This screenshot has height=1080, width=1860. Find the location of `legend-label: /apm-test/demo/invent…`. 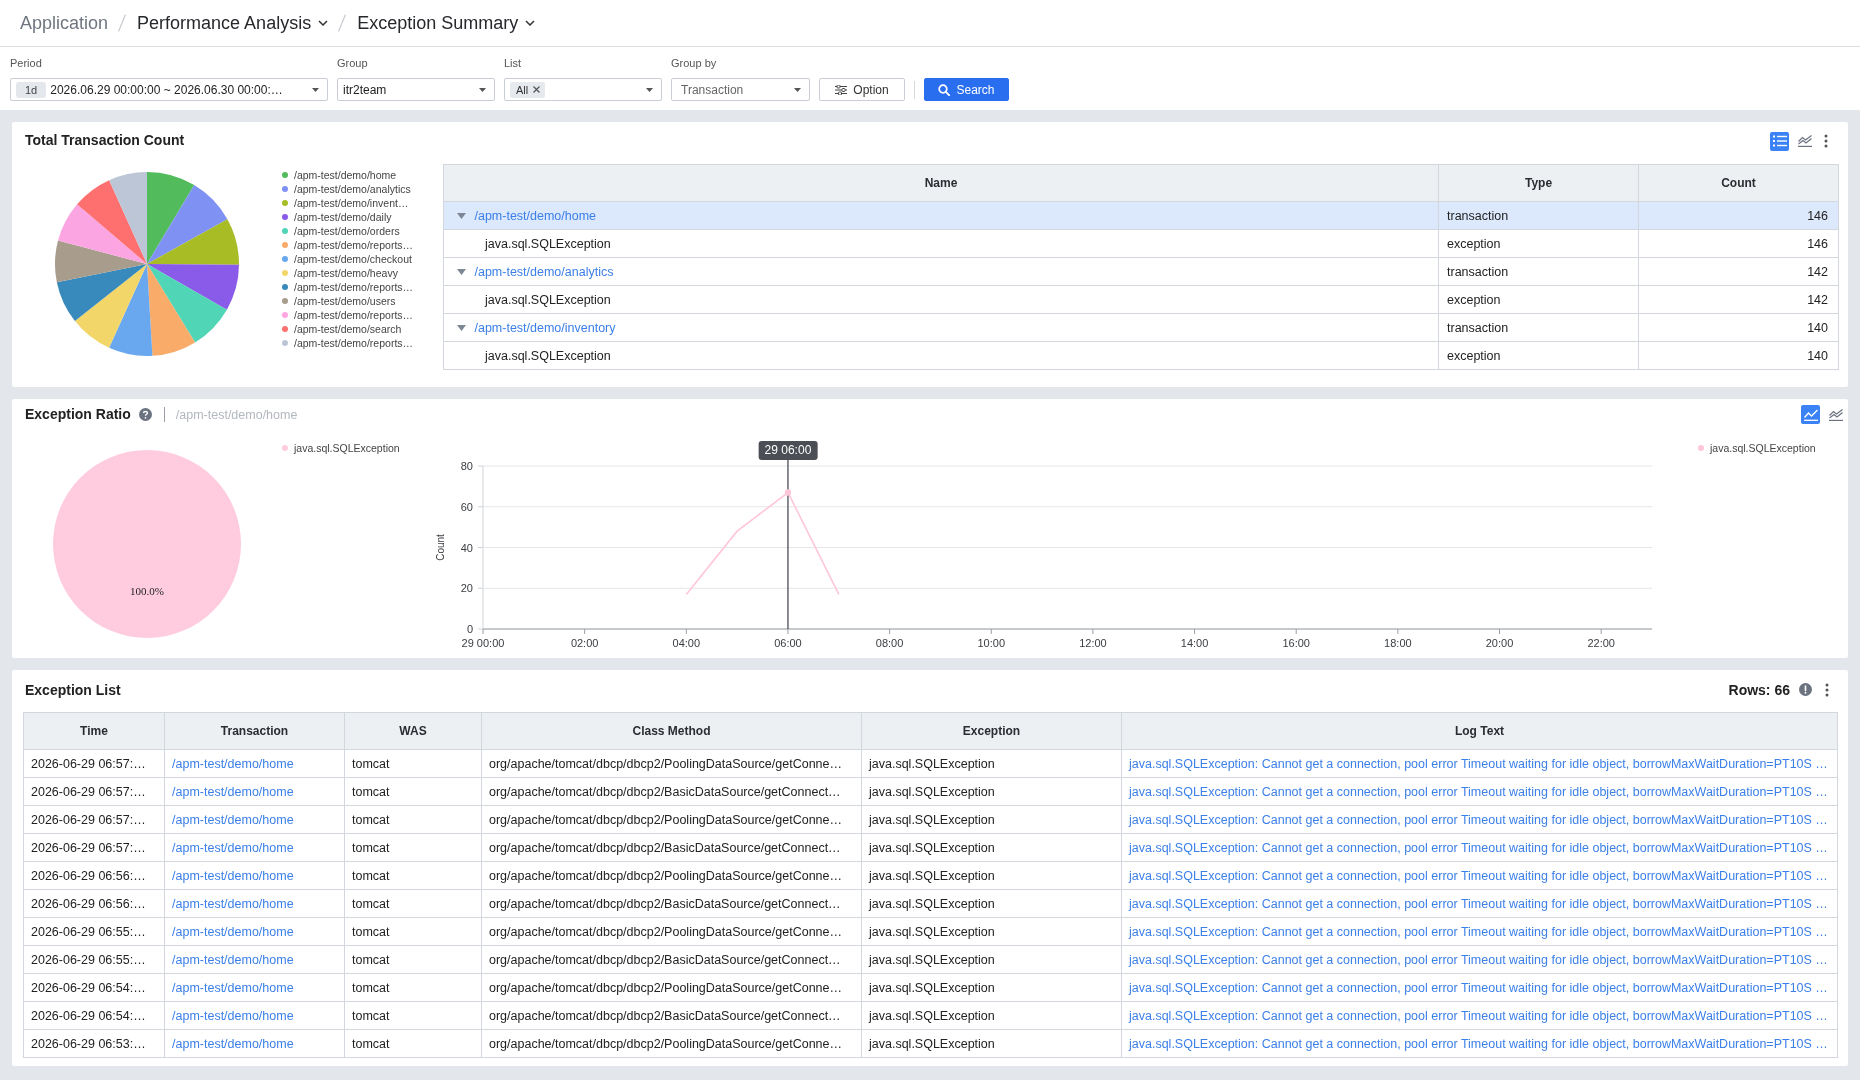

legend-label: /apm-test/demo/invent… is located at coordinates (351, 203).